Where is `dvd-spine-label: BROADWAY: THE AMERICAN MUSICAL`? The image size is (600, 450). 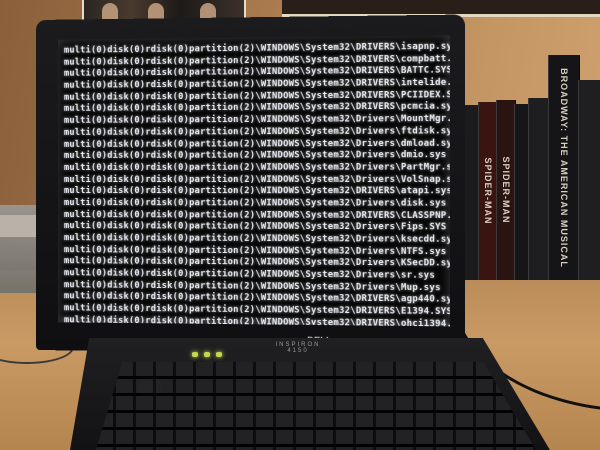 dvd-spine-label: BROADWAY: THE AMERICAN MUSICAL is located at coordinates (564, 167).